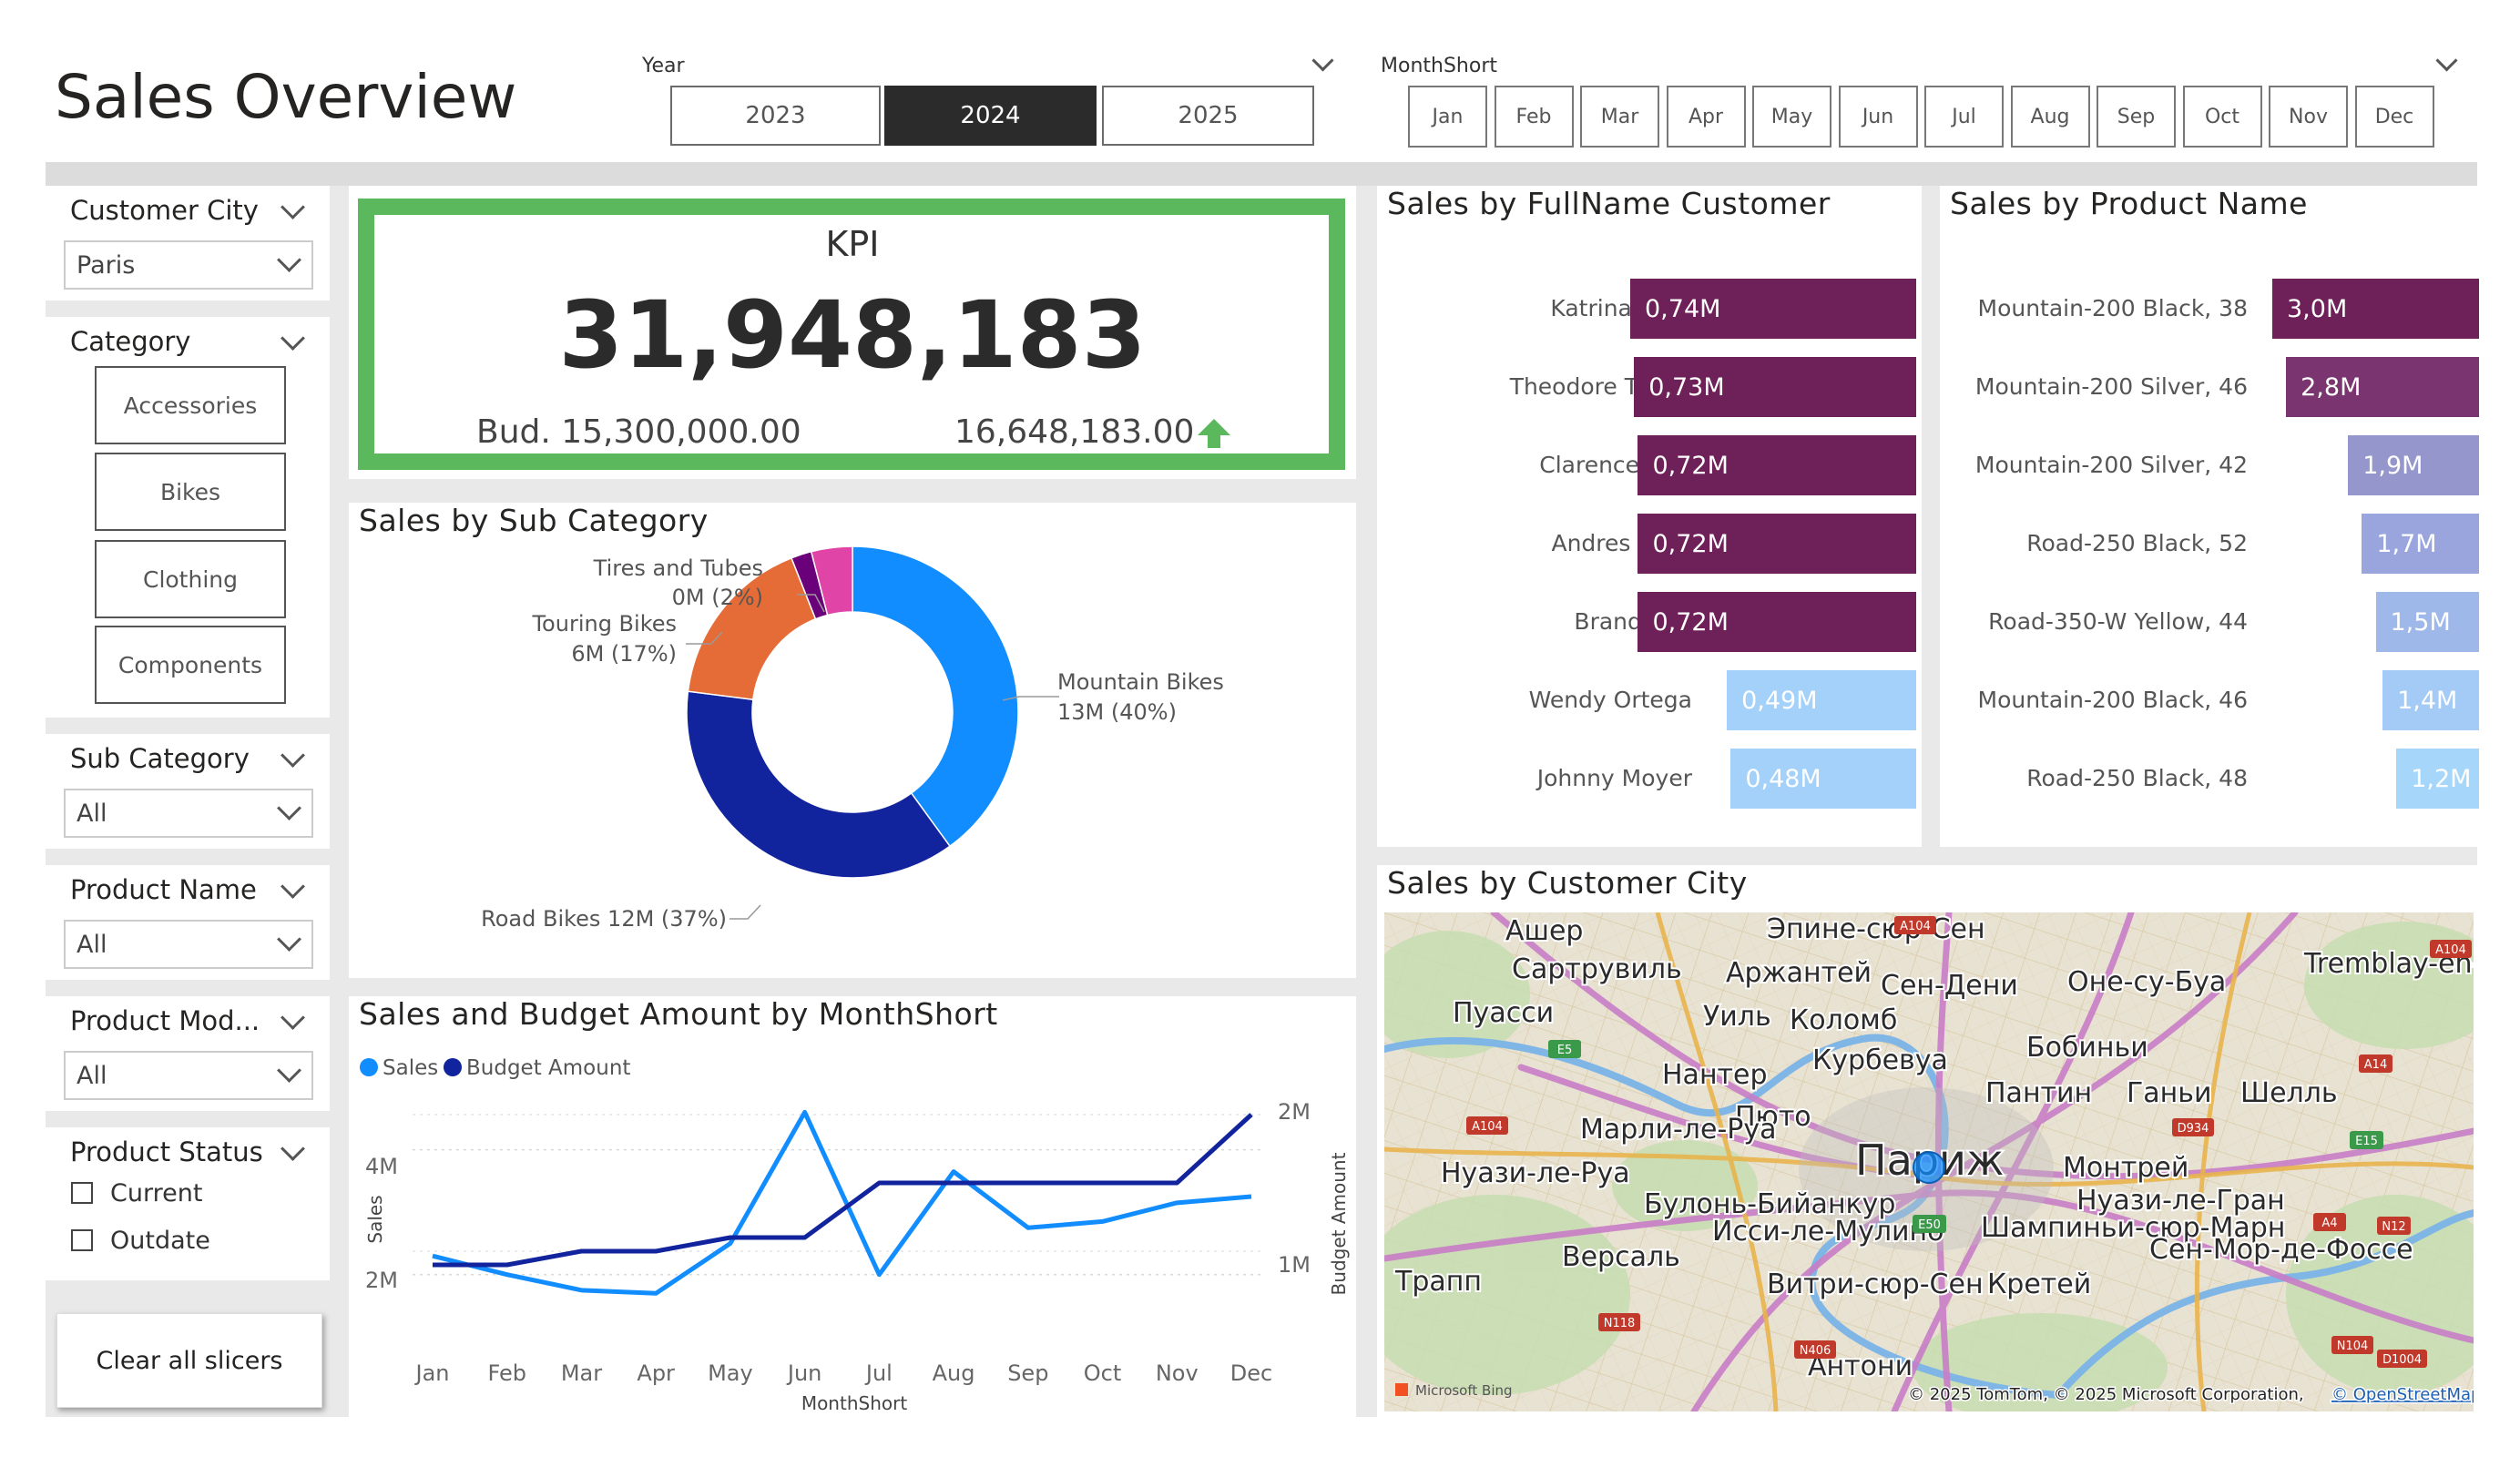 Image resolution: width=2520 pixels, height=1457 pixels. Describe the element at coordinates (717, 597) in the screenshot. I see `label-tires-line2: 0M (2%)` at that location.